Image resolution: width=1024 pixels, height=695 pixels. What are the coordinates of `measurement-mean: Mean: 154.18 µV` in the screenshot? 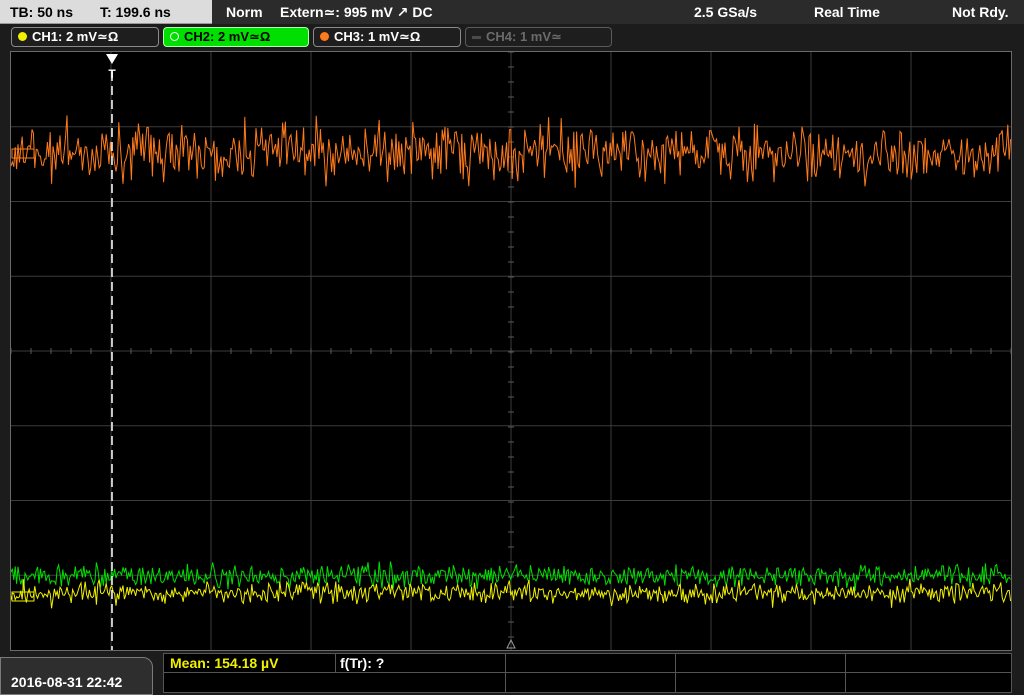 It's located at (224, 663).